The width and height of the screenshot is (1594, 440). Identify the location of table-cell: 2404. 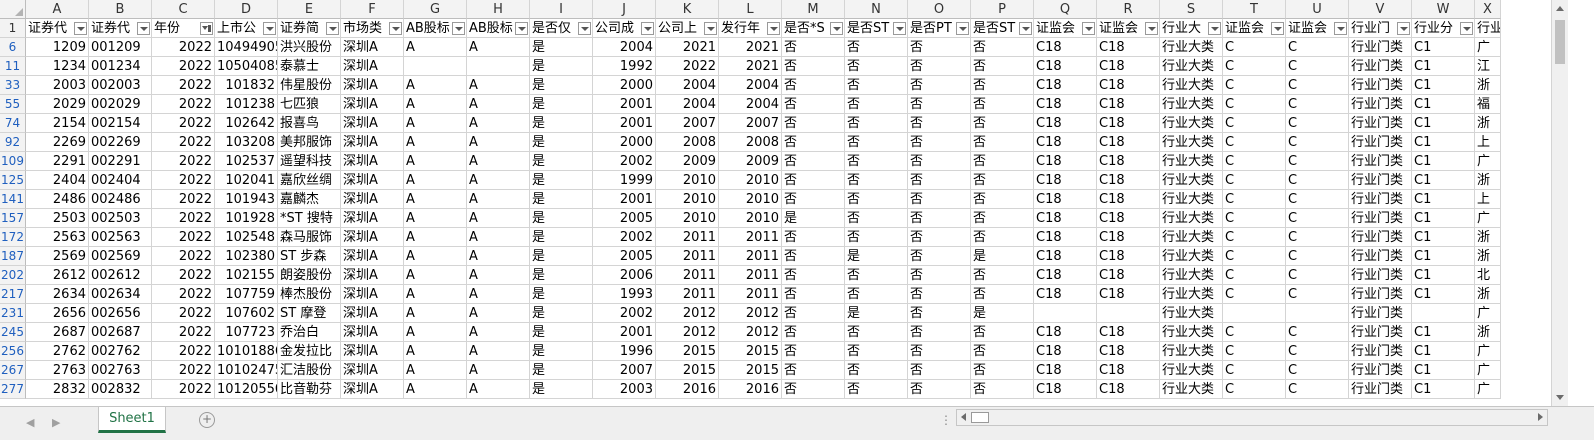
(57, 180).